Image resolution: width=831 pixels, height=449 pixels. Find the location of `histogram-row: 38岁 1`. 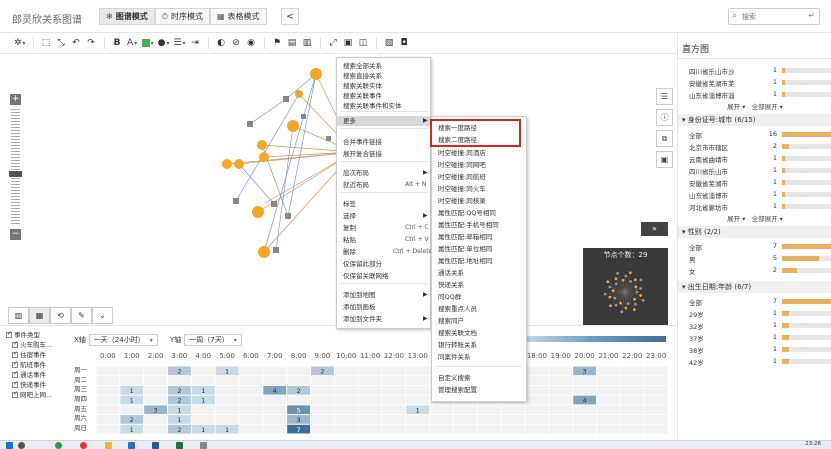

histogram-row: 38岁 1 is located at coordinates (760, 349).